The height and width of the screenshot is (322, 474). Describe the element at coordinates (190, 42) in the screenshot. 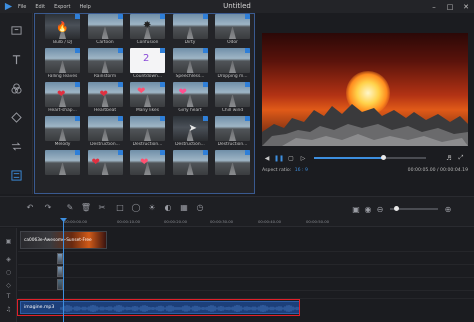

I see `effect-label: Dirty` at that location.